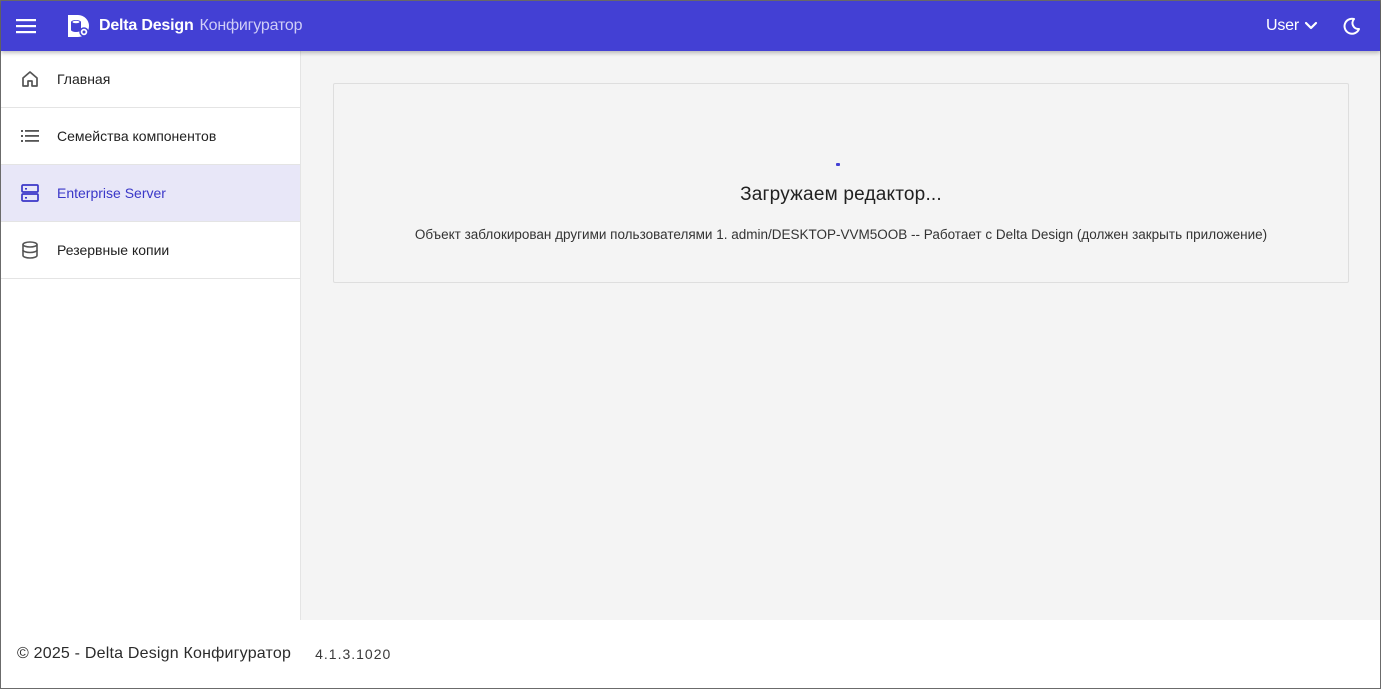 This screenshot has height=689, width=1381. What do you see at coordinates (30, 79) in the screenshot?
I see `home-icon` at bounding box center [30, 79].